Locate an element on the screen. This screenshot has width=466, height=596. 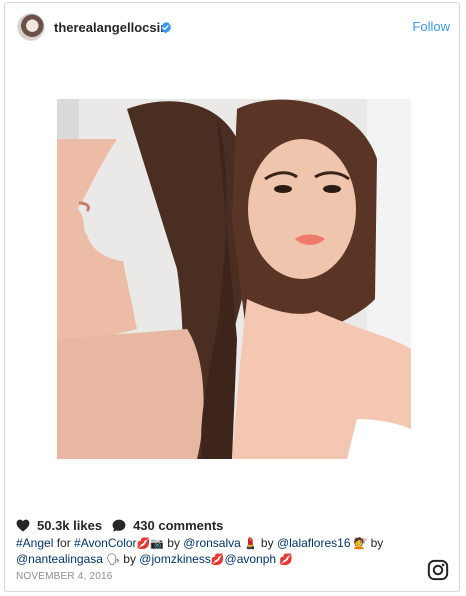
hashtag-angel: #Angel is located at coordinates (34, 543).